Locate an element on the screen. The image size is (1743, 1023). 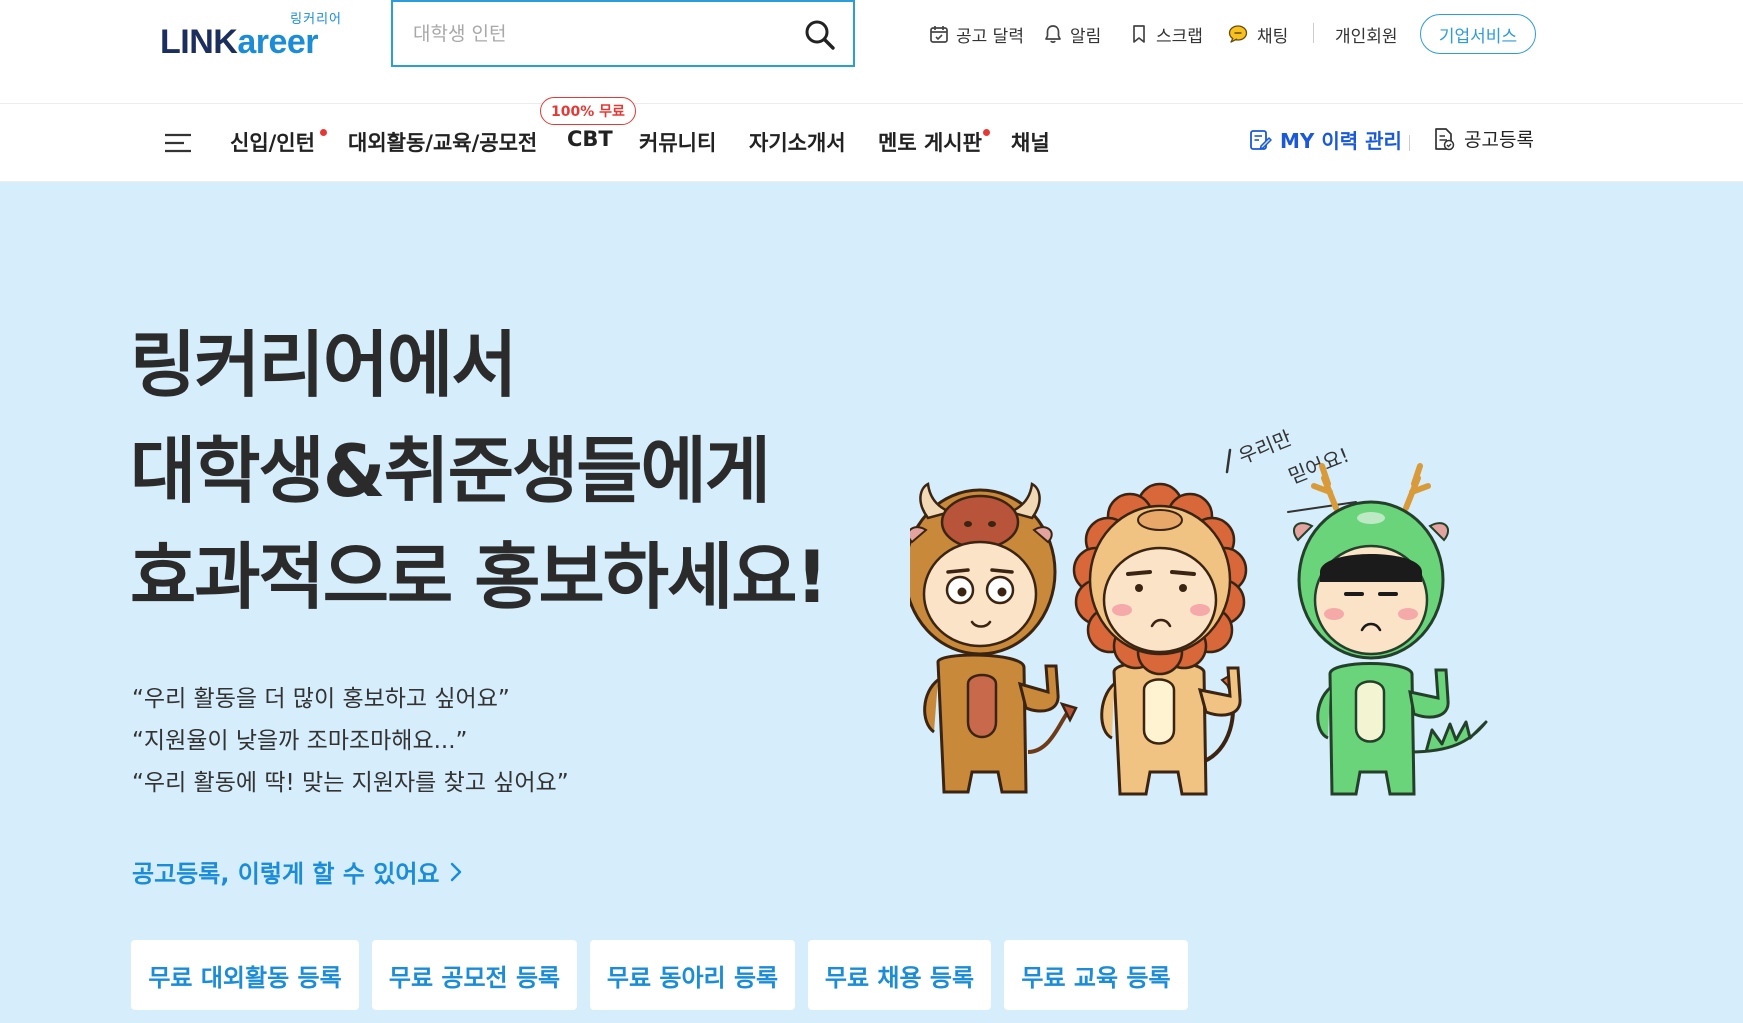
resume-icon is located at coordinates (1261, 139).